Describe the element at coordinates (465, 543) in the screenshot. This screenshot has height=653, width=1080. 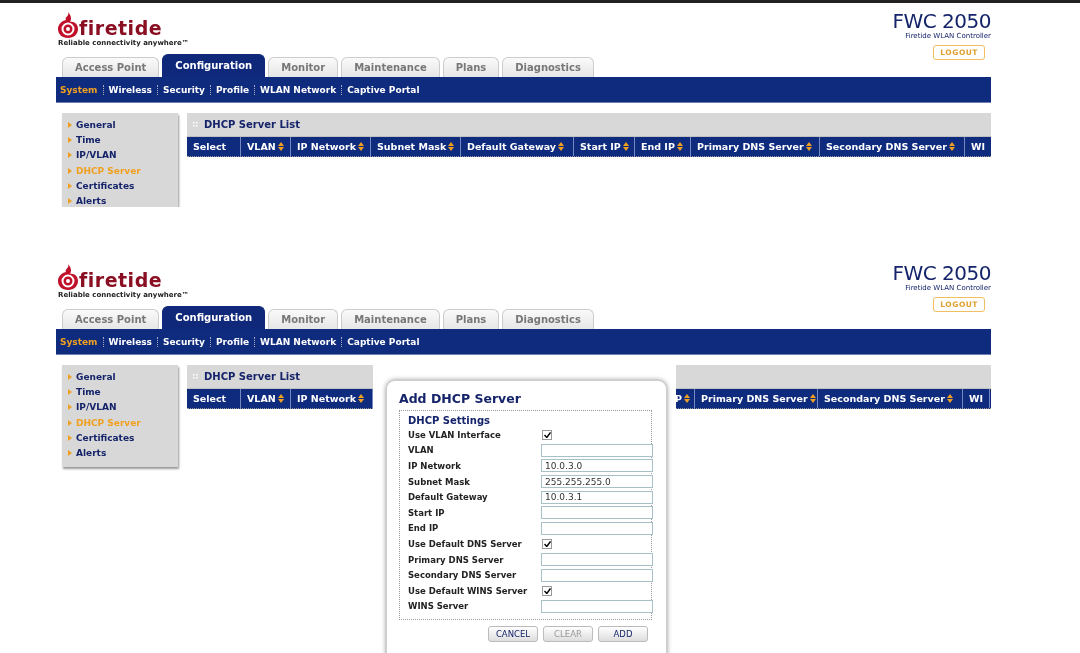
I see `field-label: Use Default DNS Server` at that location.